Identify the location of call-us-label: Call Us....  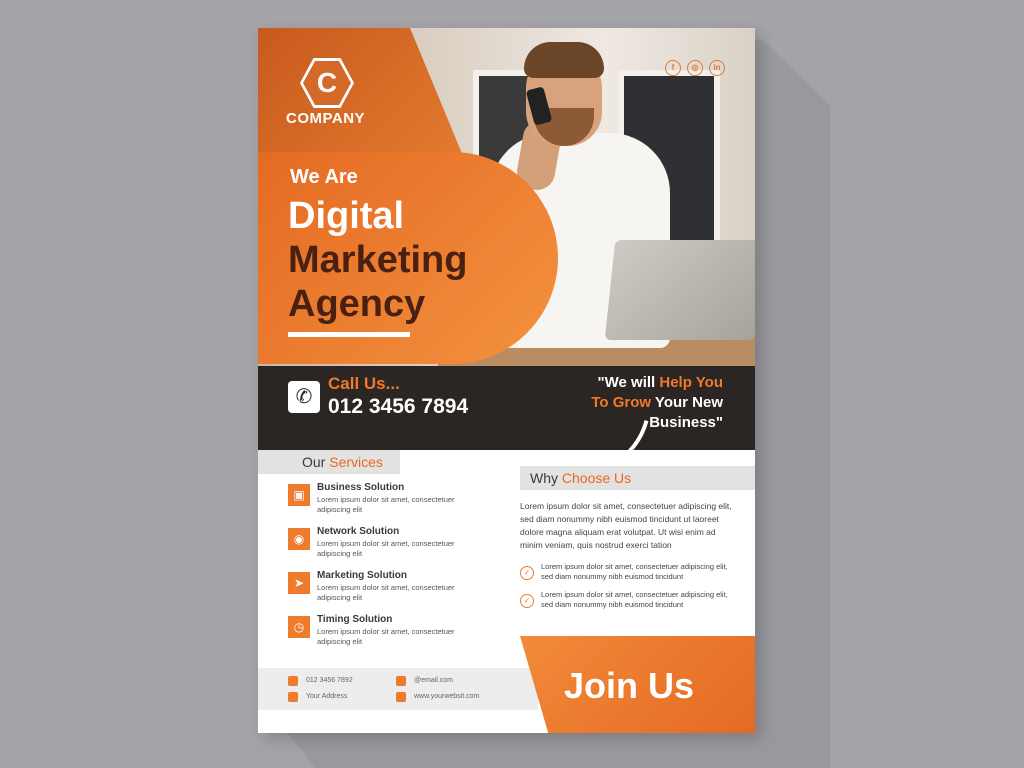
(364, 383).